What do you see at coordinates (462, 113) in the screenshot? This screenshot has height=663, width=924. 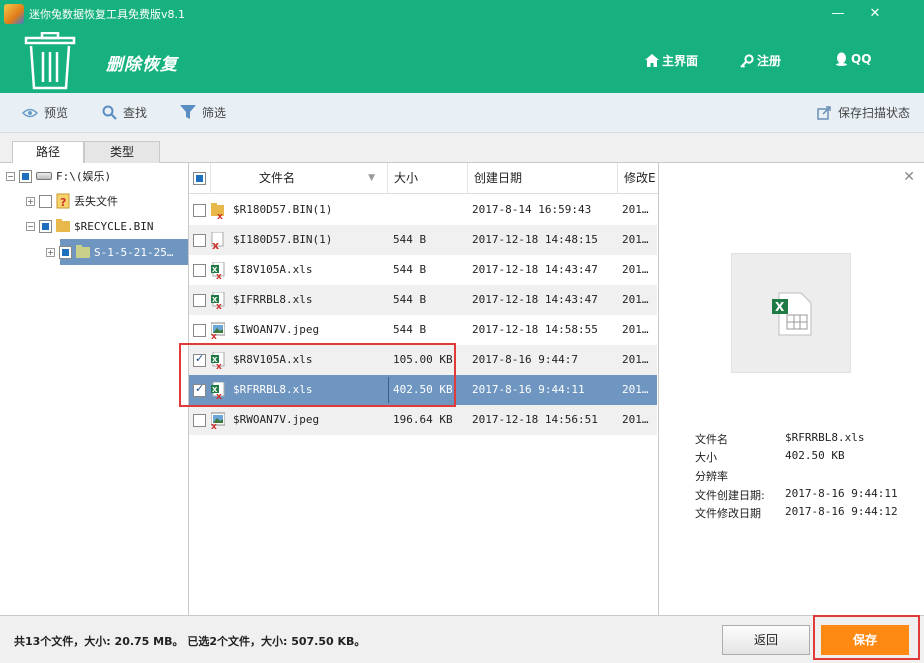 I see `toolbar: 预览 查找 筛选 保存扫描状态` at bounding box center [462, 113].